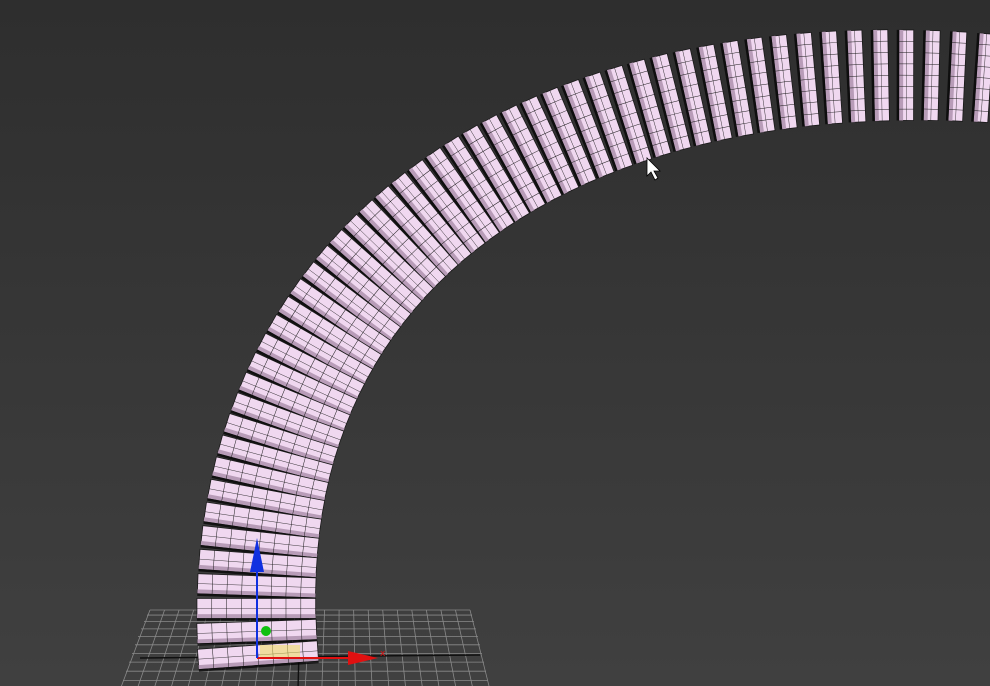 The height and width of the screenshot is (686, 990). I want to click on gizmo-y-handle-icon, so click(266, 631).